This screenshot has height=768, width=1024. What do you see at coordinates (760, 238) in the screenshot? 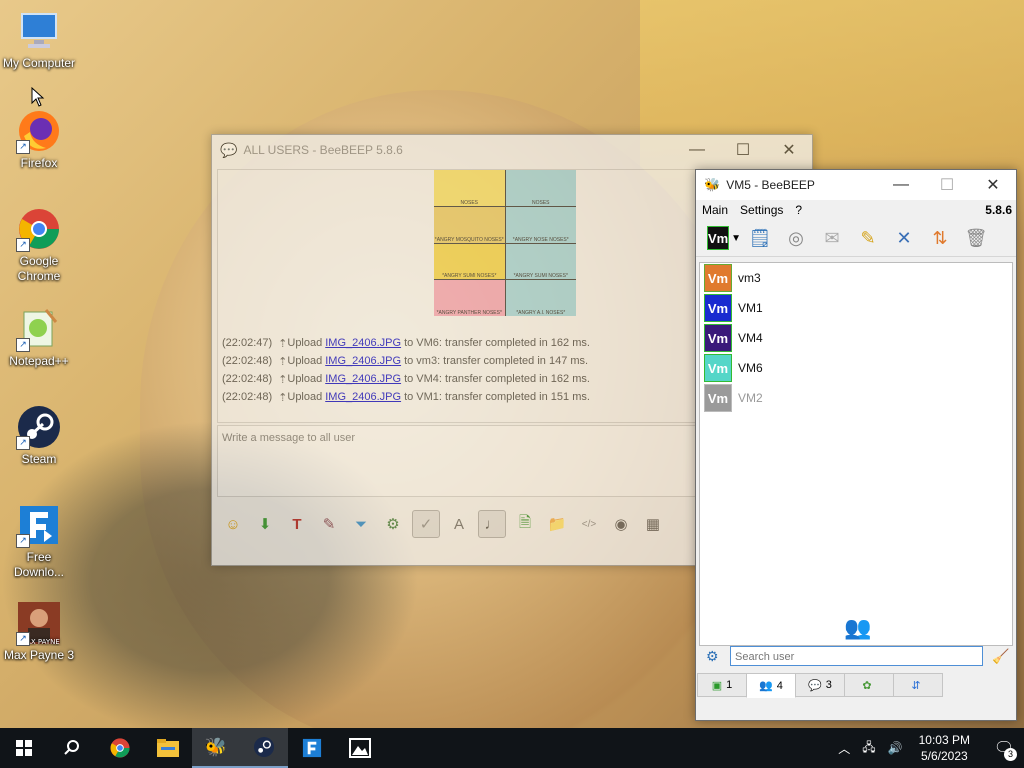
I see `edit-profile-icon: 🗒` at bounding box center [760, 238].